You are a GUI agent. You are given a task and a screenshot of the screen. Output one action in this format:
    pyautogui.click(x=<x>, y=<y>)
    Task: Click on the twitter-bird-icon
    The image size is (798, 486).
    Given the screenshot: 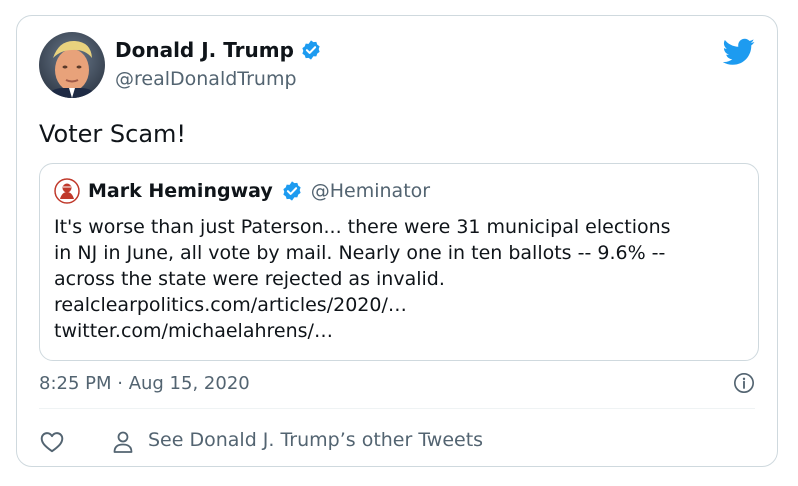 What is the action you would take?
    pyautogui.click(x=738, y=52)
    